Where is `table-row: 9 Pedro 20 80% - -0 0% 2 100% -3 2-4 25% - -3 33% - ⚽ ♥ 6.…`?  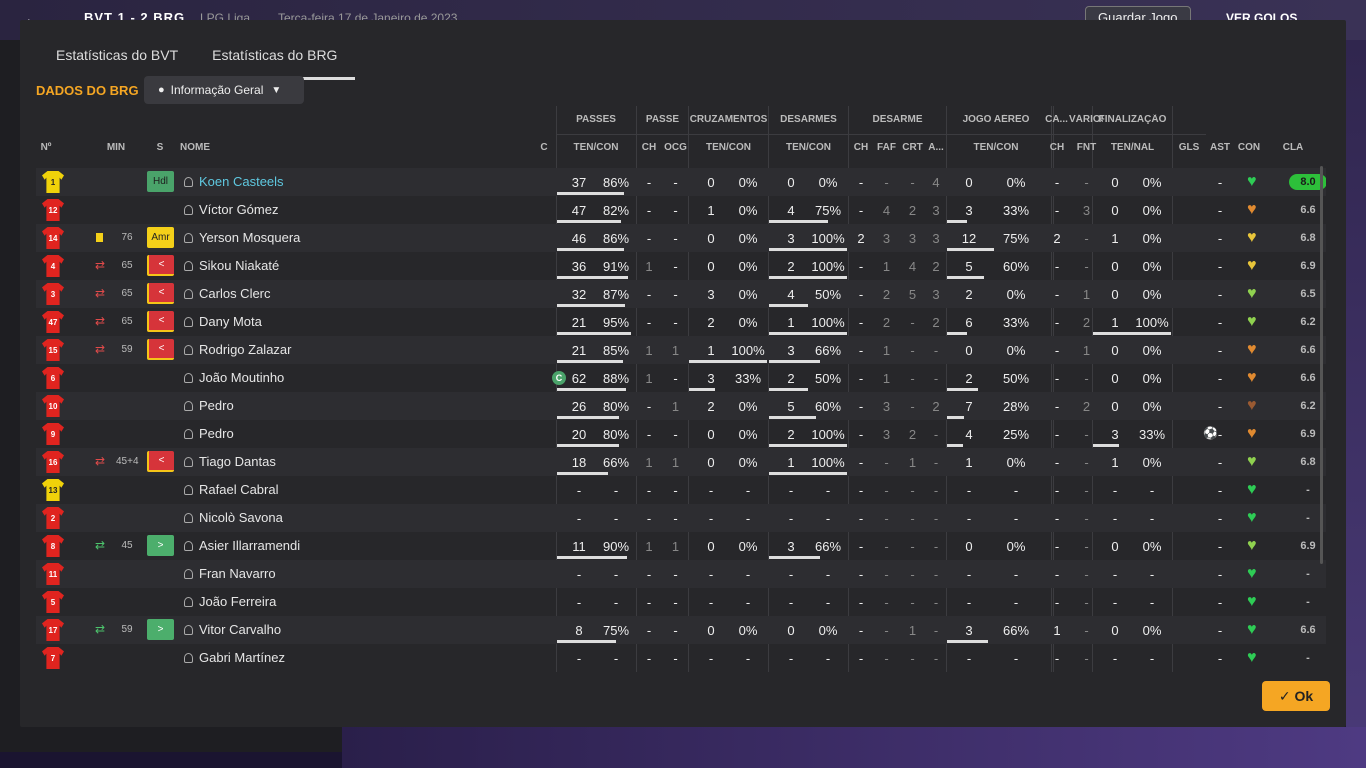
table-row: 9 Pedro 20 80% - -0 0% 2 100% -3 2-4 25% - -3 33% - ⚽ ♥ 6.… is located at coordinates (681, 434).